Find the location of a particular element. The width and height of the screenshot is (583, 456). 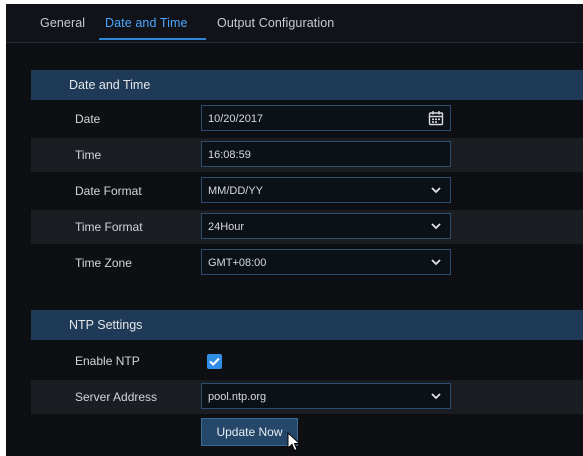

time-format-label: Time Format is located at coordinates (109, 227).